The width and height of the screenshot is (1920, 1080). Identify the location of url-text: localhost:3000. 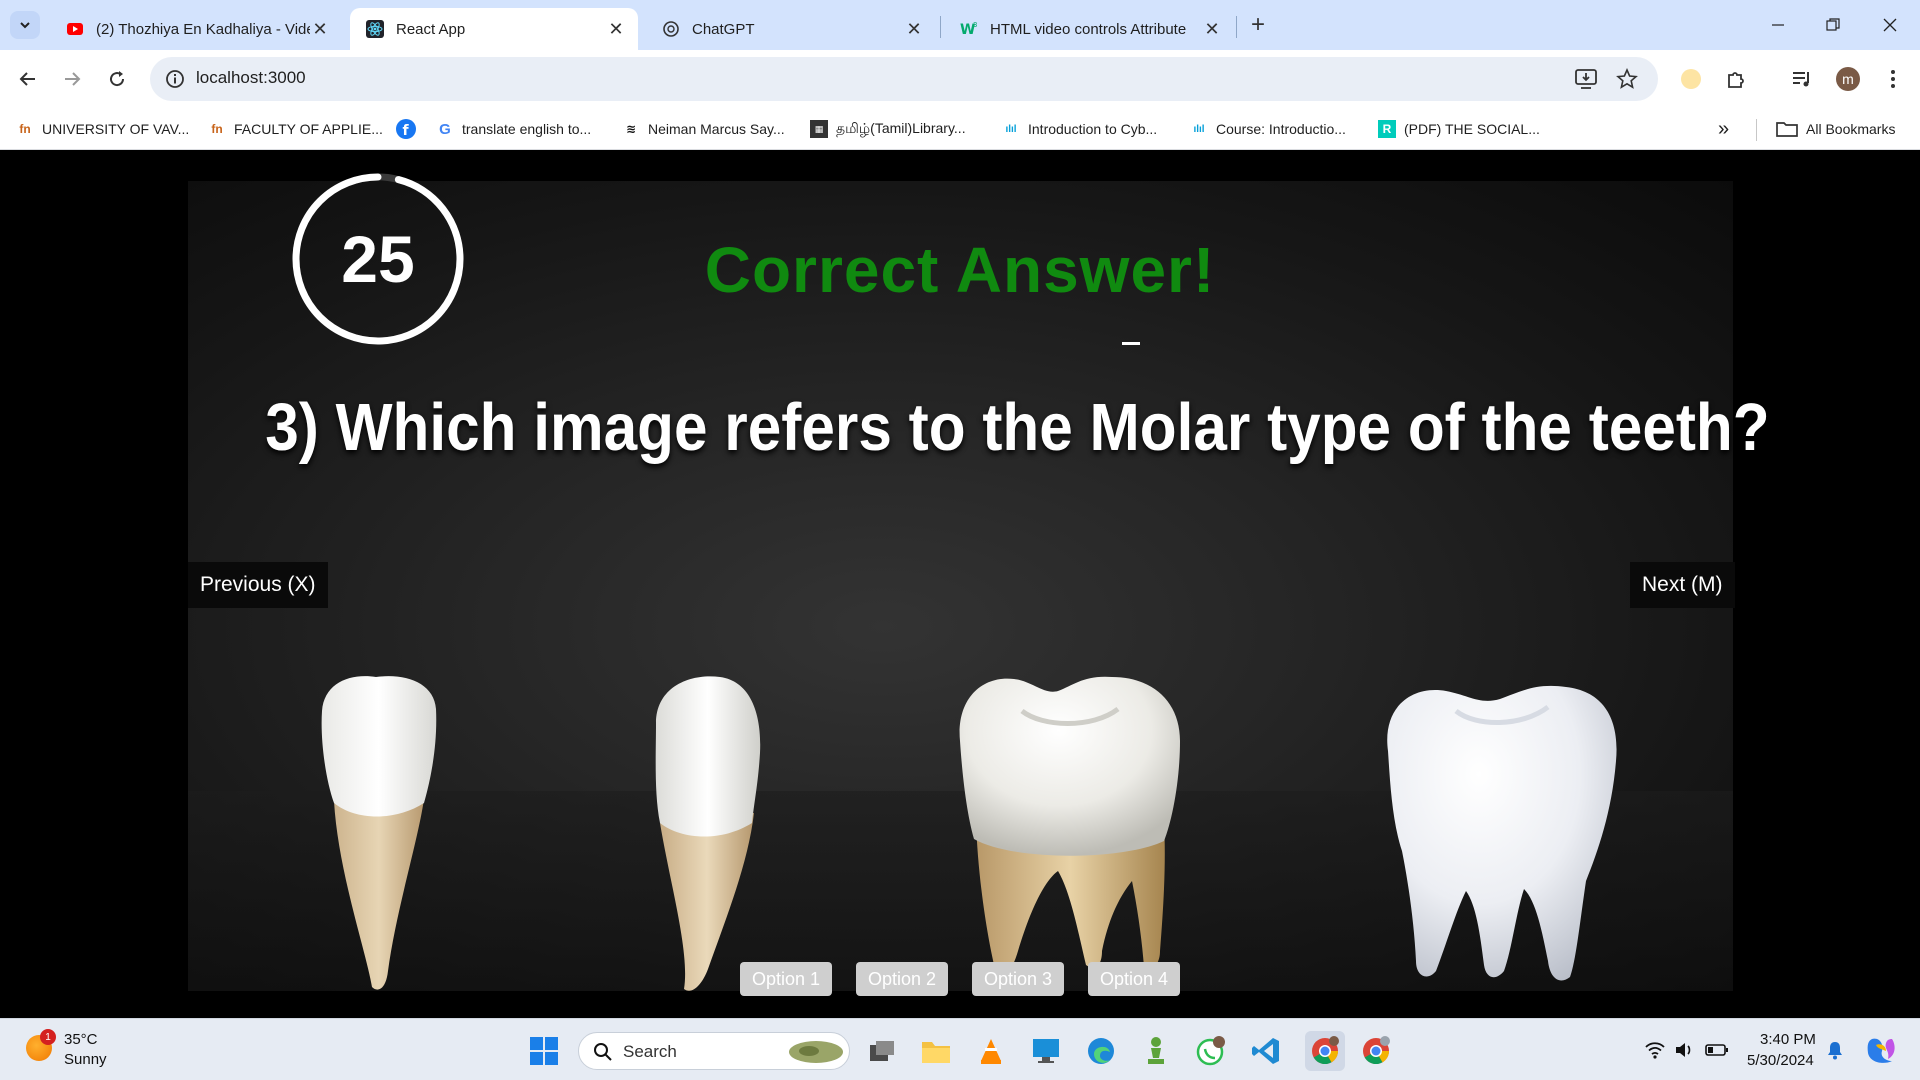
(251, 78).